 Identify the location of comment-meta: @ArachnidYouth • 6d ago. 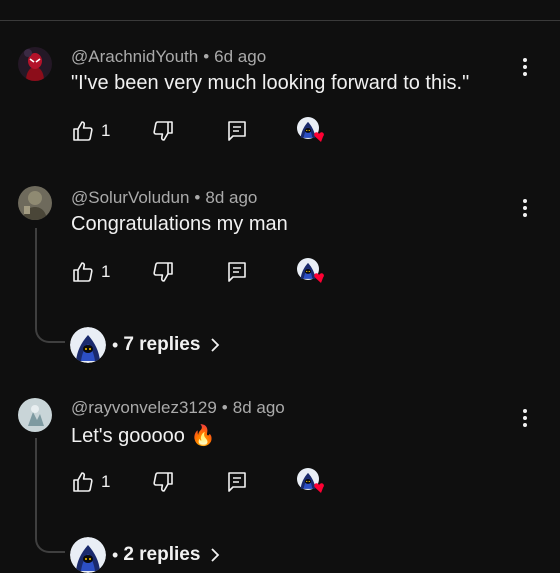
(168, 57).